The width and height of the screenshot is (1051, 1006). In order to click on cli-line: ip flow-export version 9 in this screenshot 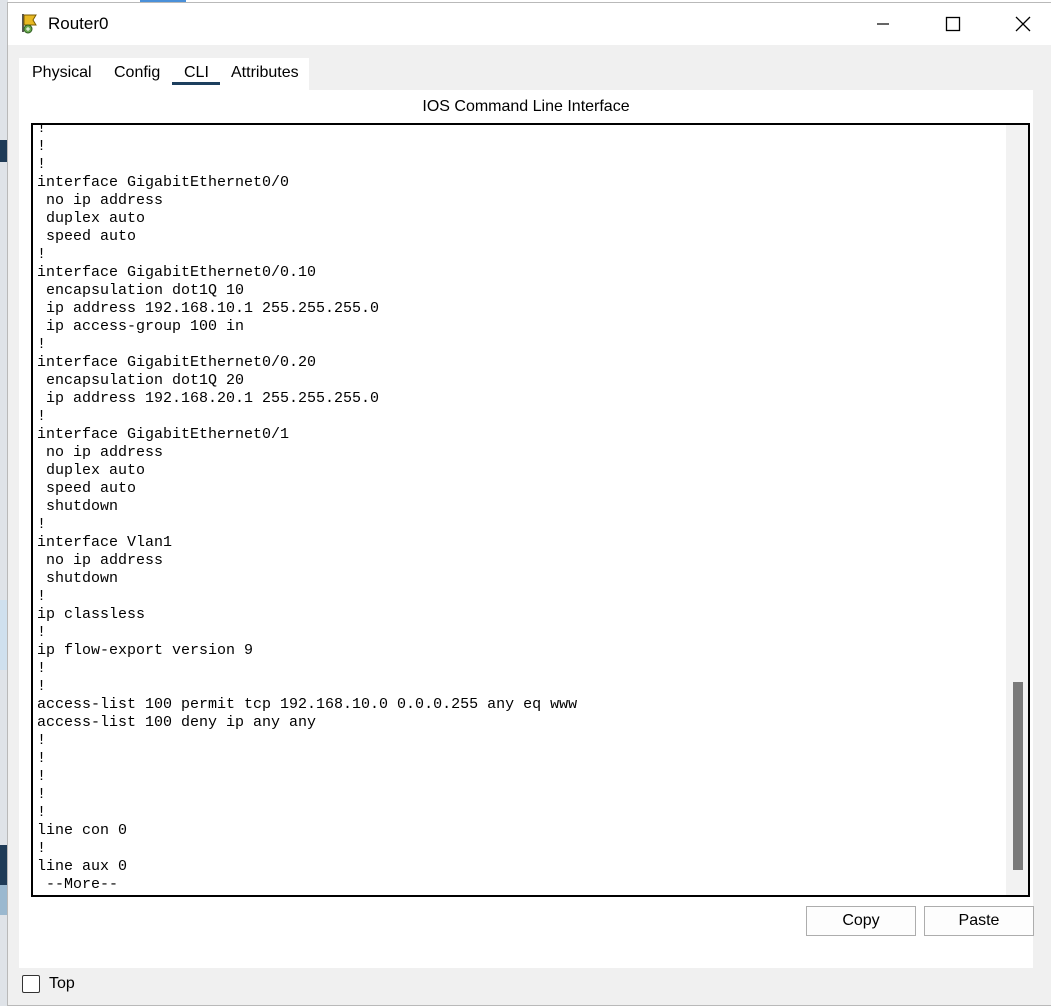, I will do `click(145, 650)`.